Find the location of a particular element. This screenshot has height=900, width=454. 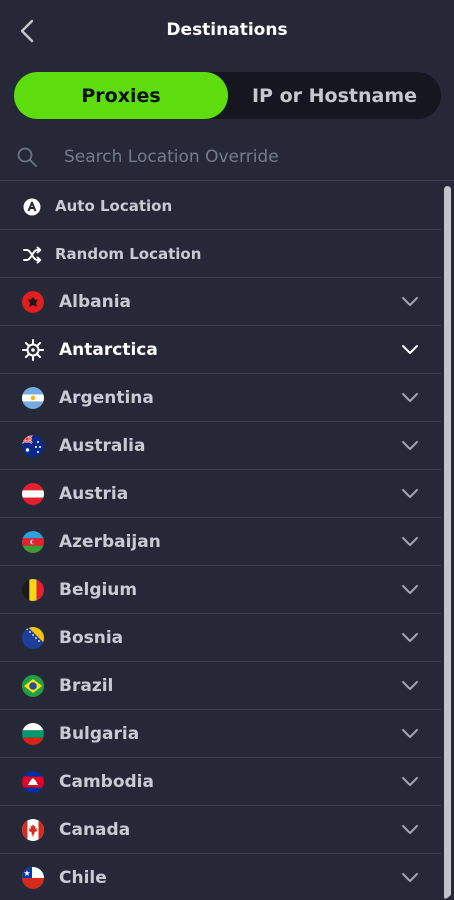

country-item-argentina: Argentina is located at coordinates (220, 398).